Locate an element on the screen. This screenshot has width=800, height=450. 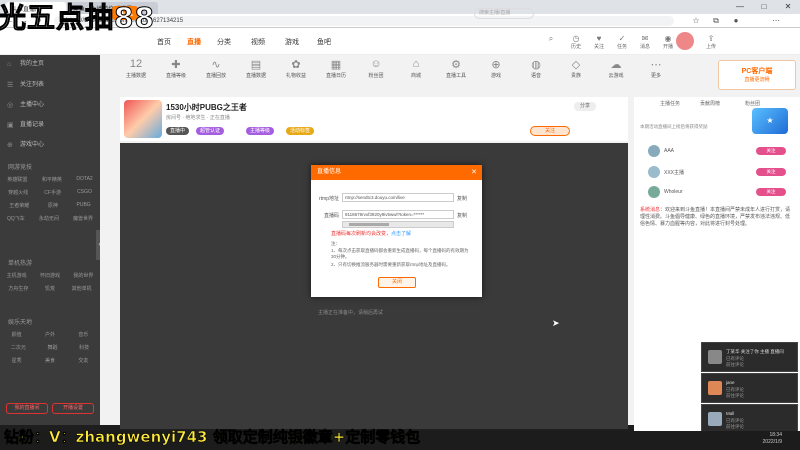
promo-banner-icon: ★ is located at coordinates (770, 121).